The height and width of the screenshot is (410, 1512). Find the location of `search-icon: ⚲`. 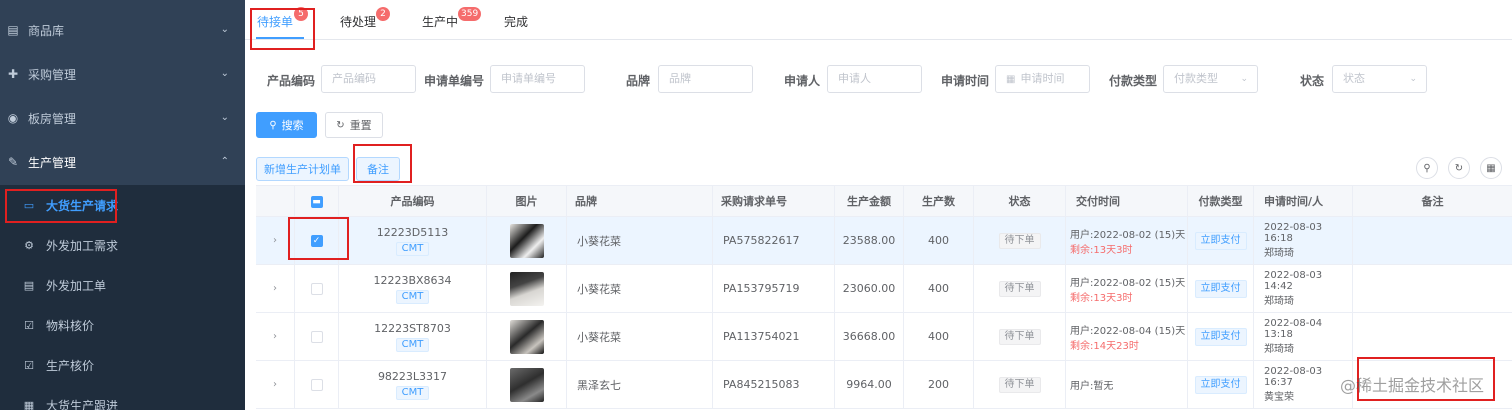

search-icon: ⚲ is located at coordinates (1427, 168).